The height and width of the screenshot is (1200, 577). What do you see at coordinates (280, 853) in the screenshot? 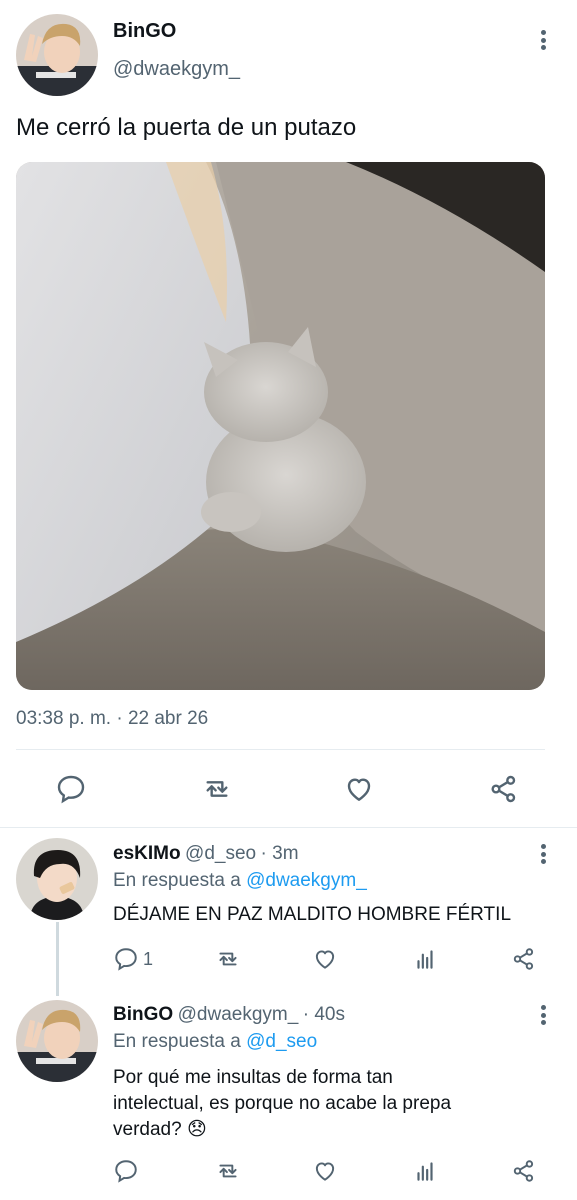
I see `reply-time: · 3m` at bounding box center [280, 853].